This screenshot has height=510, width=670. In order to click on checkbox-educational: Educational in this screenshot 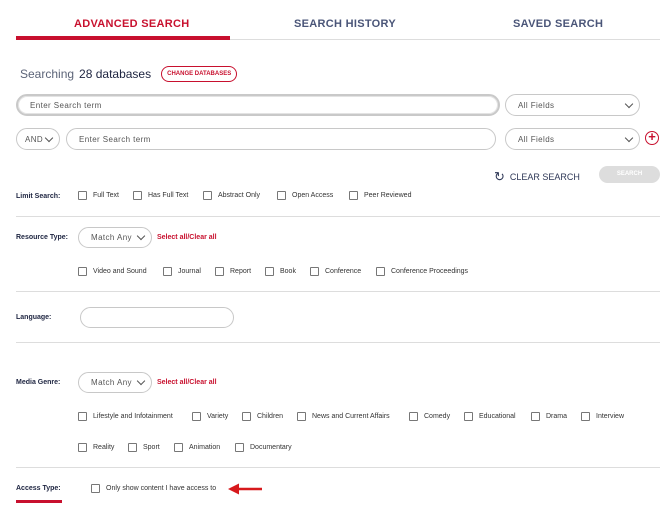, I will do `click(490, 416)`.